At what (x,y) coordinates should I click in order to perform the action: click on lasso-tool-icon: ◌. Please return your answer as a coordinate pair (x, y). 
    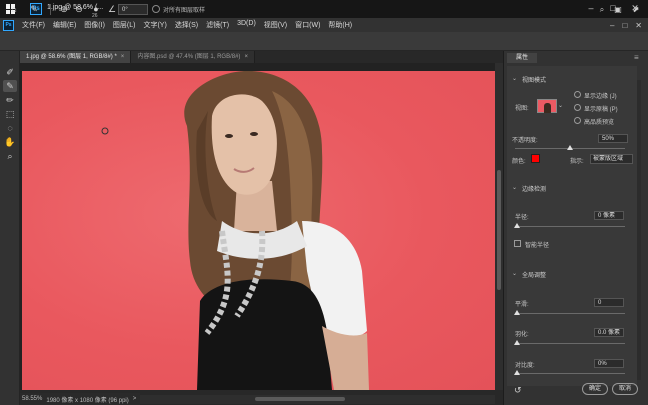
    Looking at the image, I should click on (10, 128).